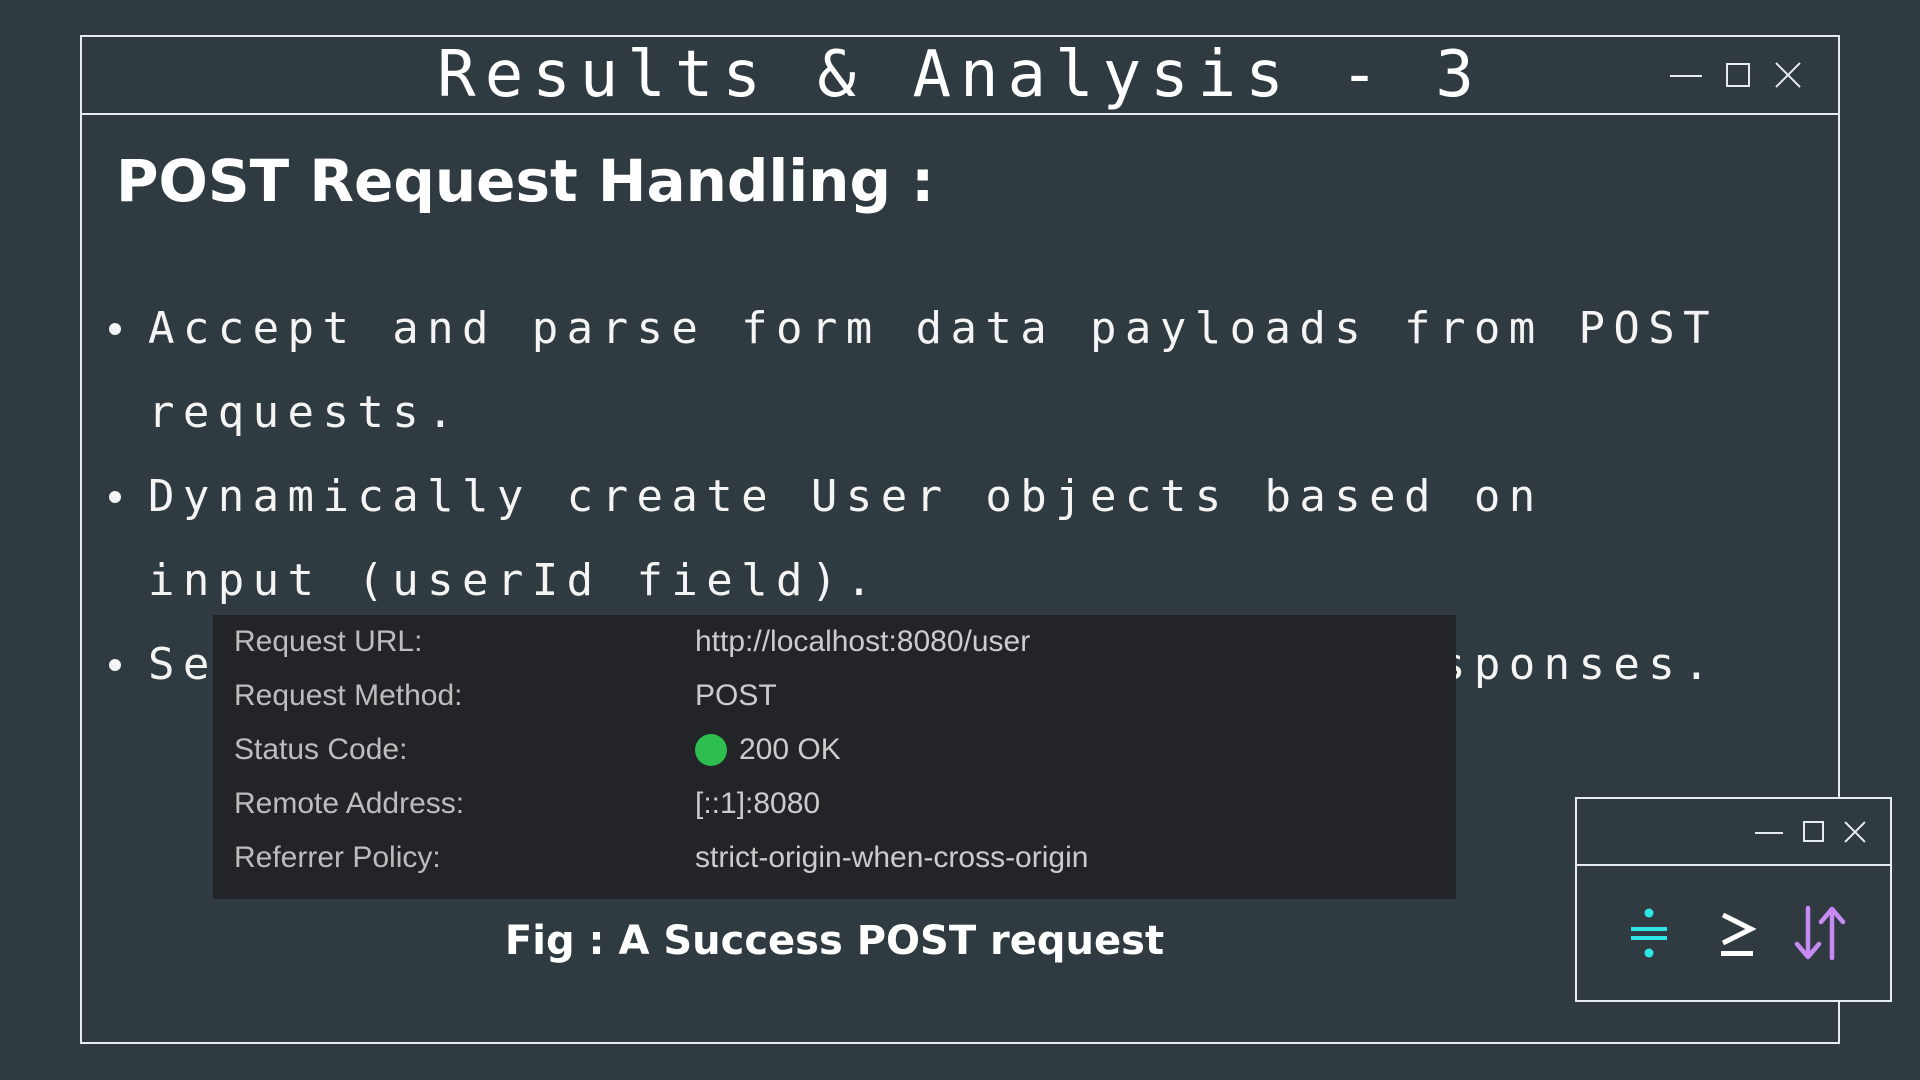 Image resolution: width=1920 pixels, height=1080 pixels. I want to click on section-heading: POST Request Handling :, so click(525, 181).